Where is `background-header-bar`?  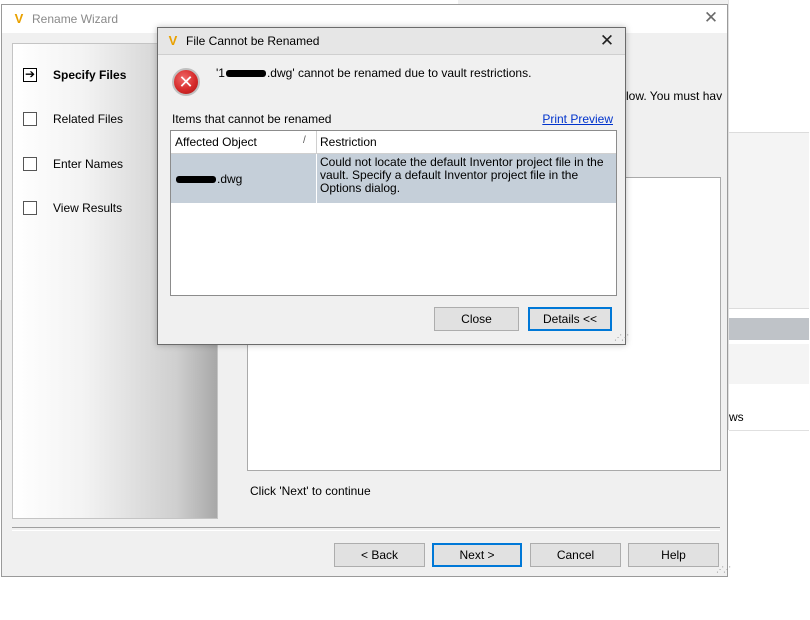
background-header-bar is located at coordinates (769, 329).